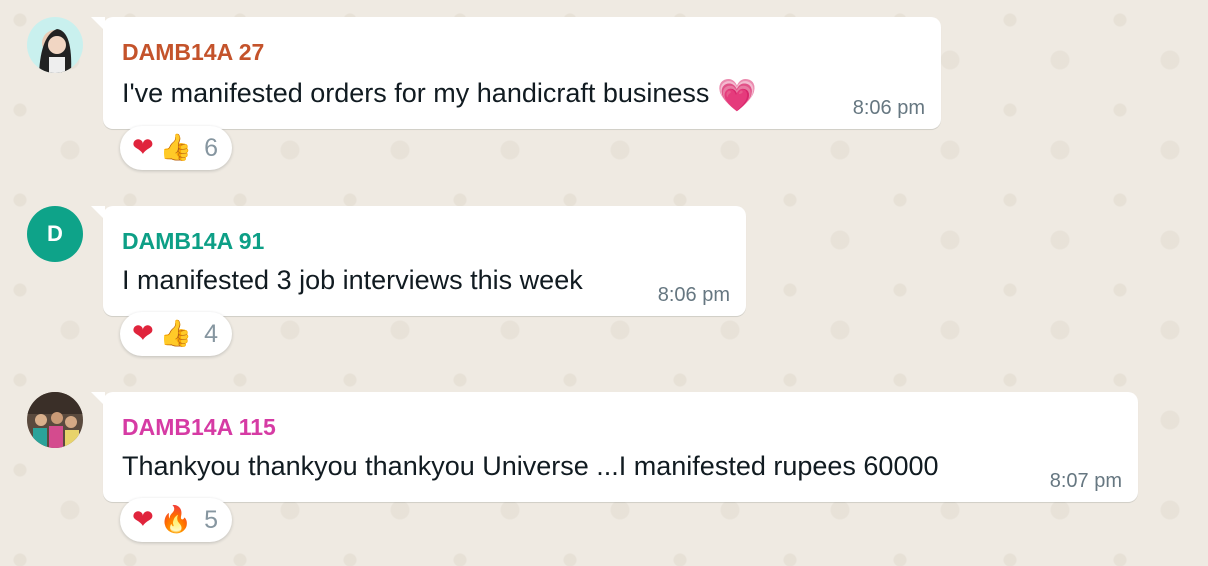  What do you see at coordinates (1085, 481) in the screenshot?
I see `message-time: 8:07 pm` at bounding box center [1085, 481].